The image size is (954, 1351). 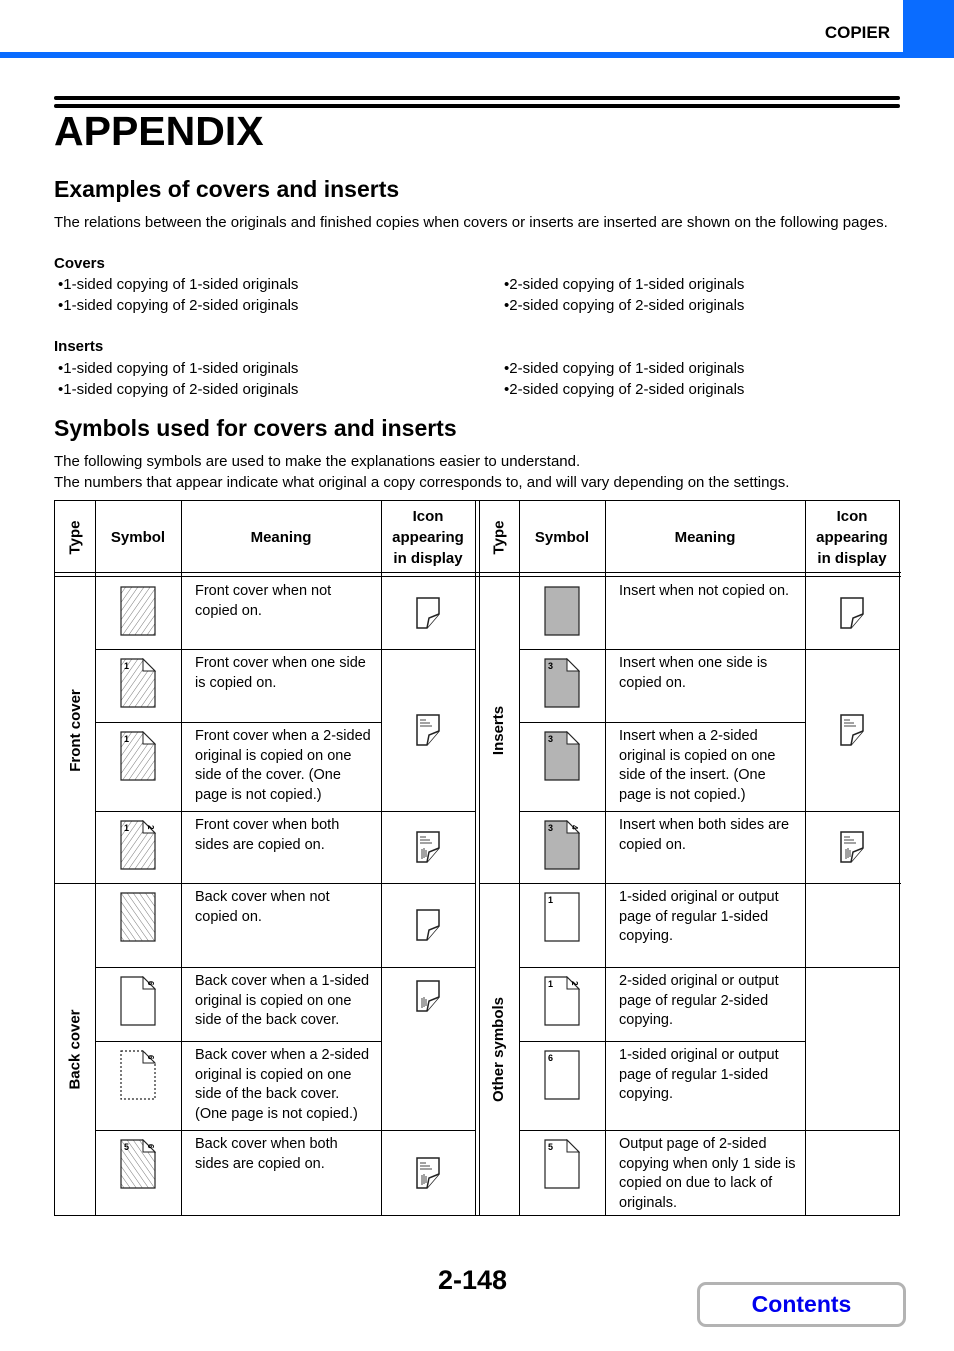 I want to click on sheet-back-number: 2, so click(x=574, y=983).